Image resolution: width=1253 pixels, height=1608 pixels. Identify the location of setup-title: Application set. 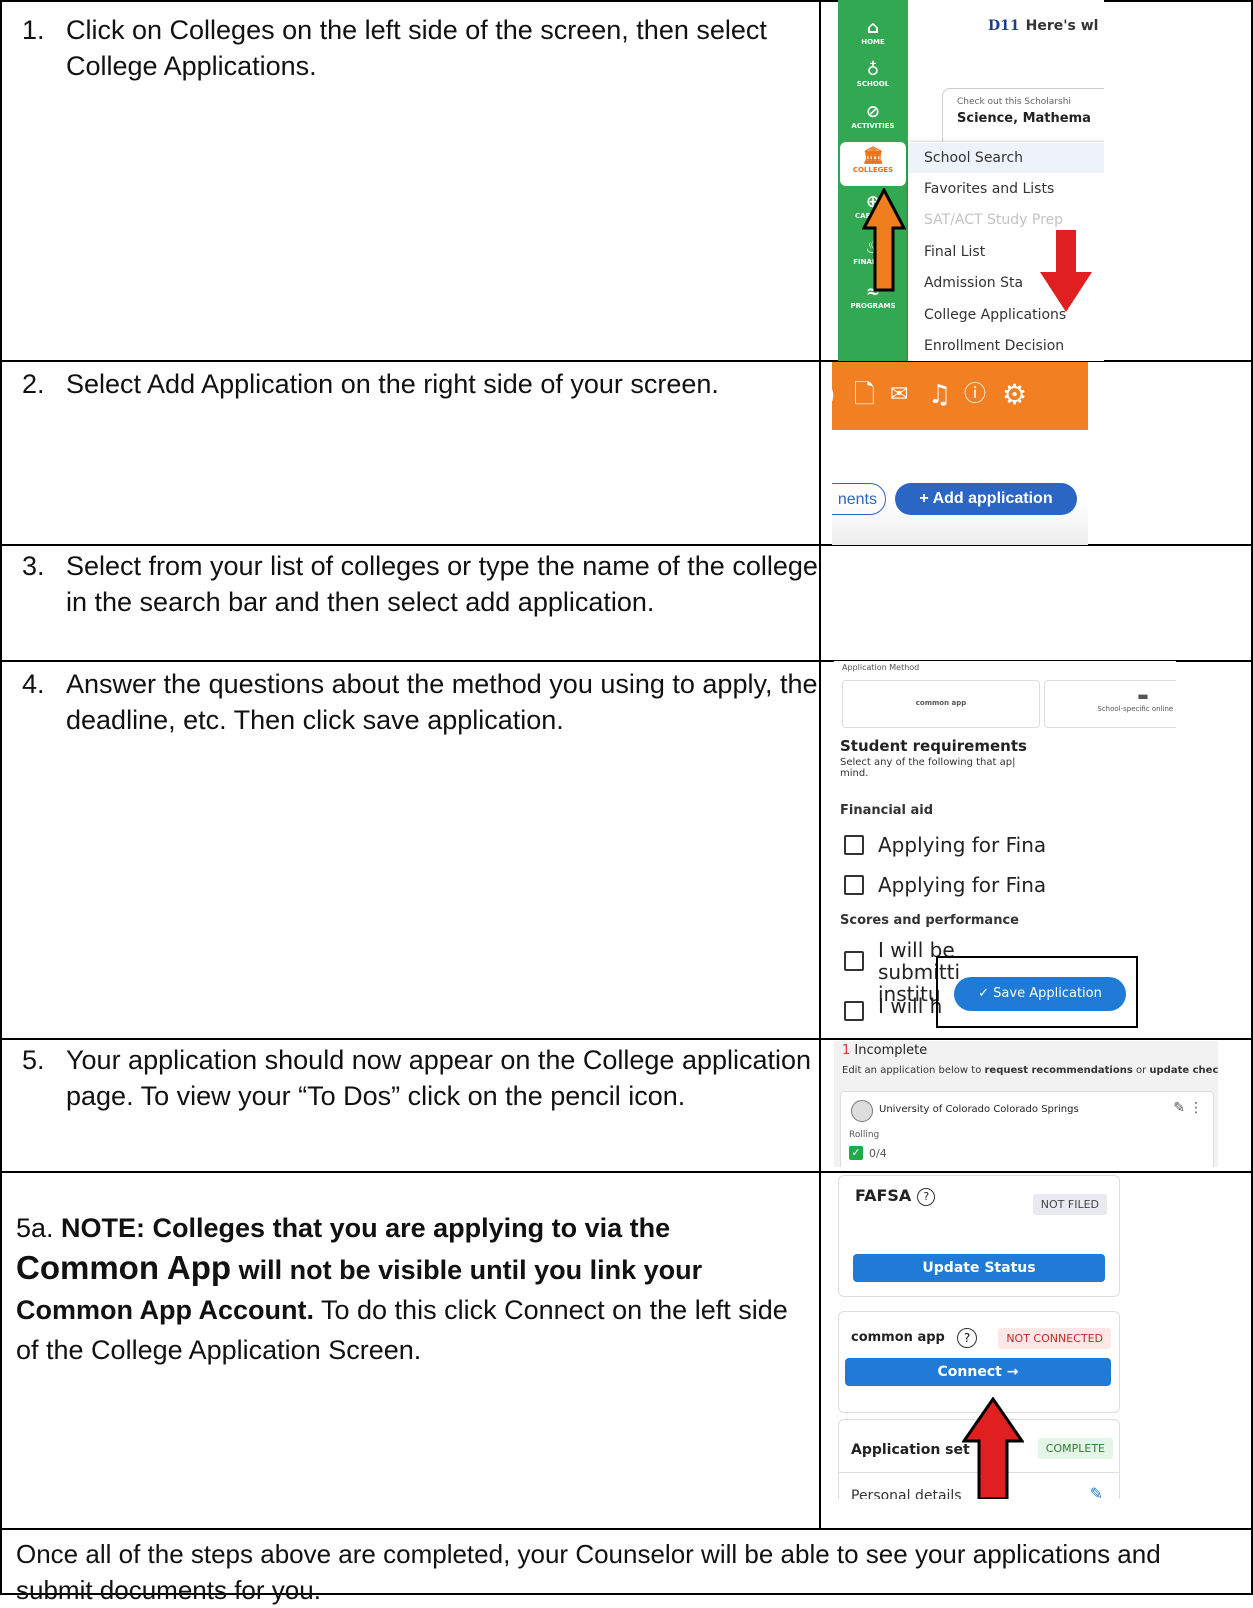
(910, 1450).